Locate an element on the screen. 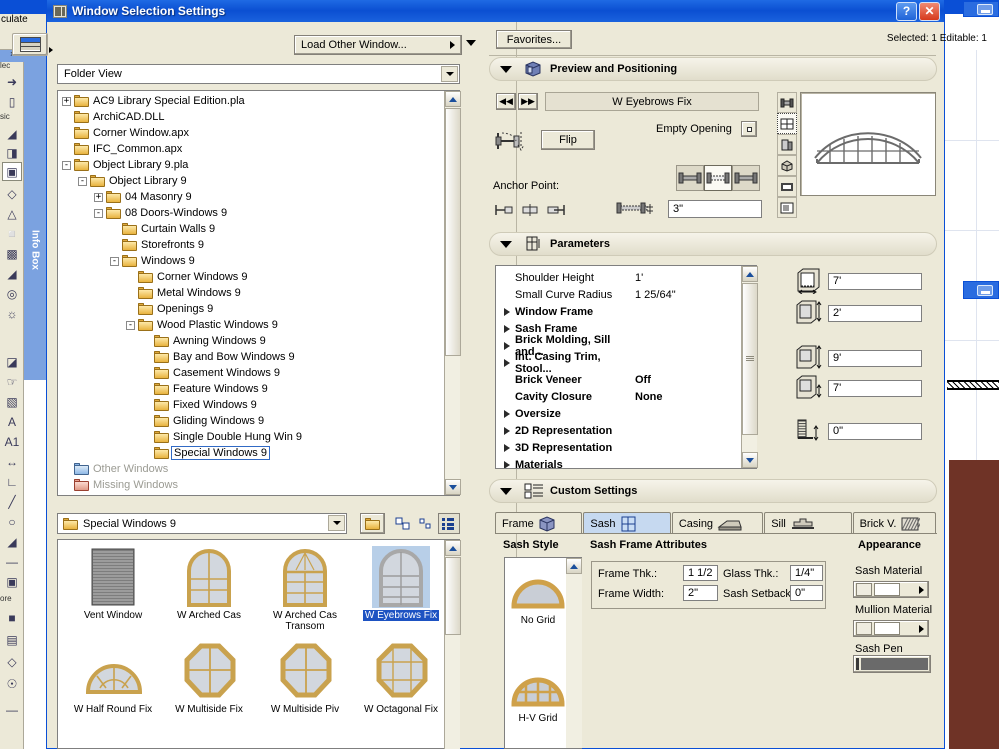 Image resolution: width=999 pixels, height=749 pixels. parameter-value: 1' is located at coordinates (639, 278).